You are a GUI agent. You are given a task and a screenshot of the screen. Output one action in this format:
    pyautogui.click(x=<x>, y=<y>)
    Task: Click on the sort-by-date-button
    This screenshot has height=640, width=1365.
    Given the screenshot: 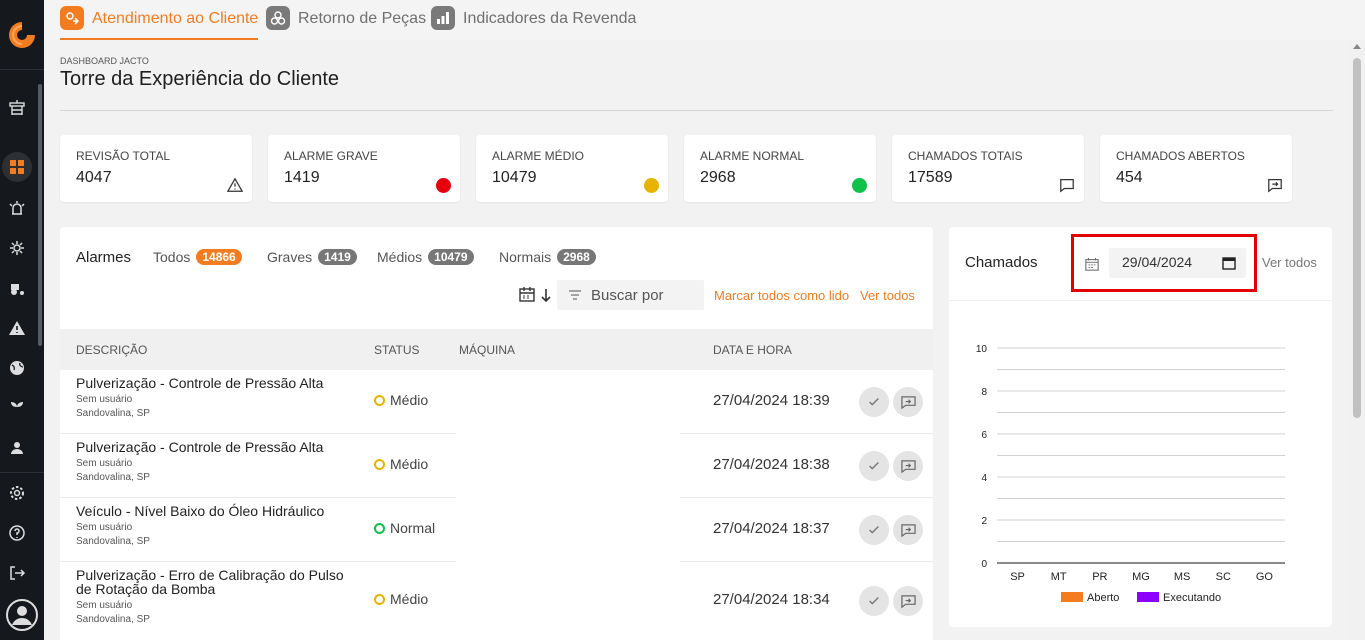 What is the action you would take?
    pyautogui.click(x=537, y=295)
    